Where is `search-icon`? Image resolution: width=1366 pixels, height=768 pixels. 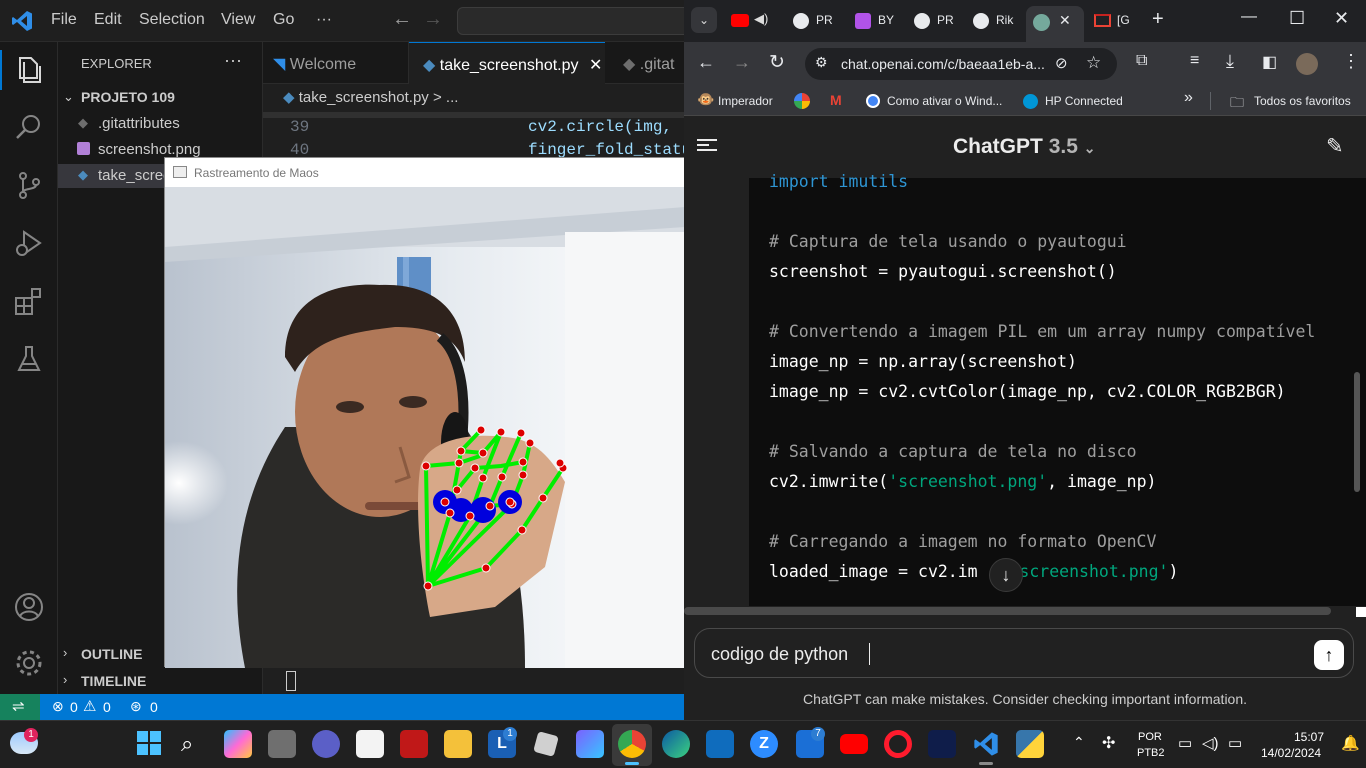 search-icon is located at coordinates (29, 127).